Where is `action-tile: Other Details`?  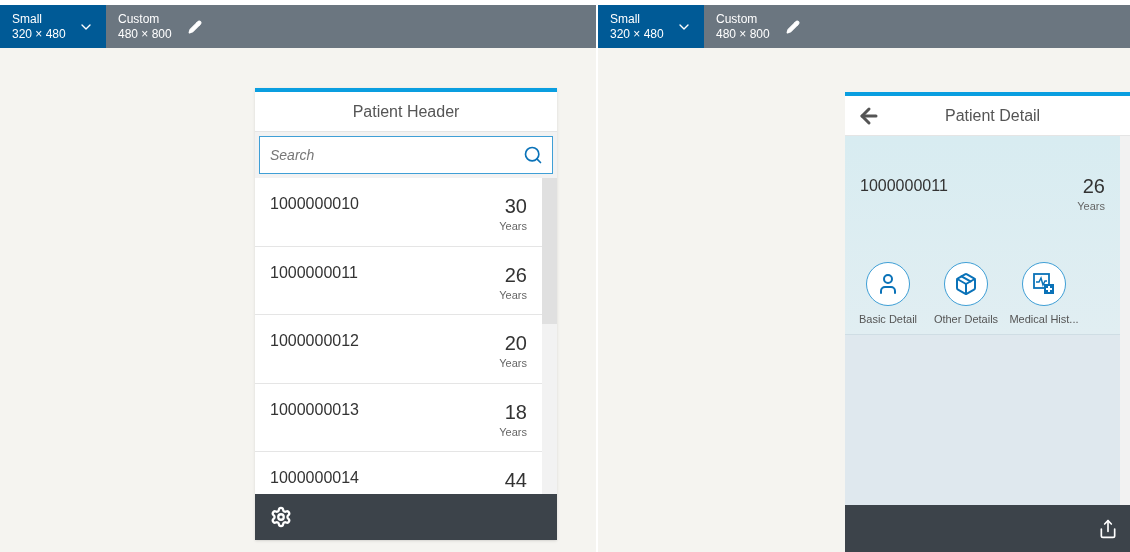 action-tile: Other Details is located at coordinates (966, 294).